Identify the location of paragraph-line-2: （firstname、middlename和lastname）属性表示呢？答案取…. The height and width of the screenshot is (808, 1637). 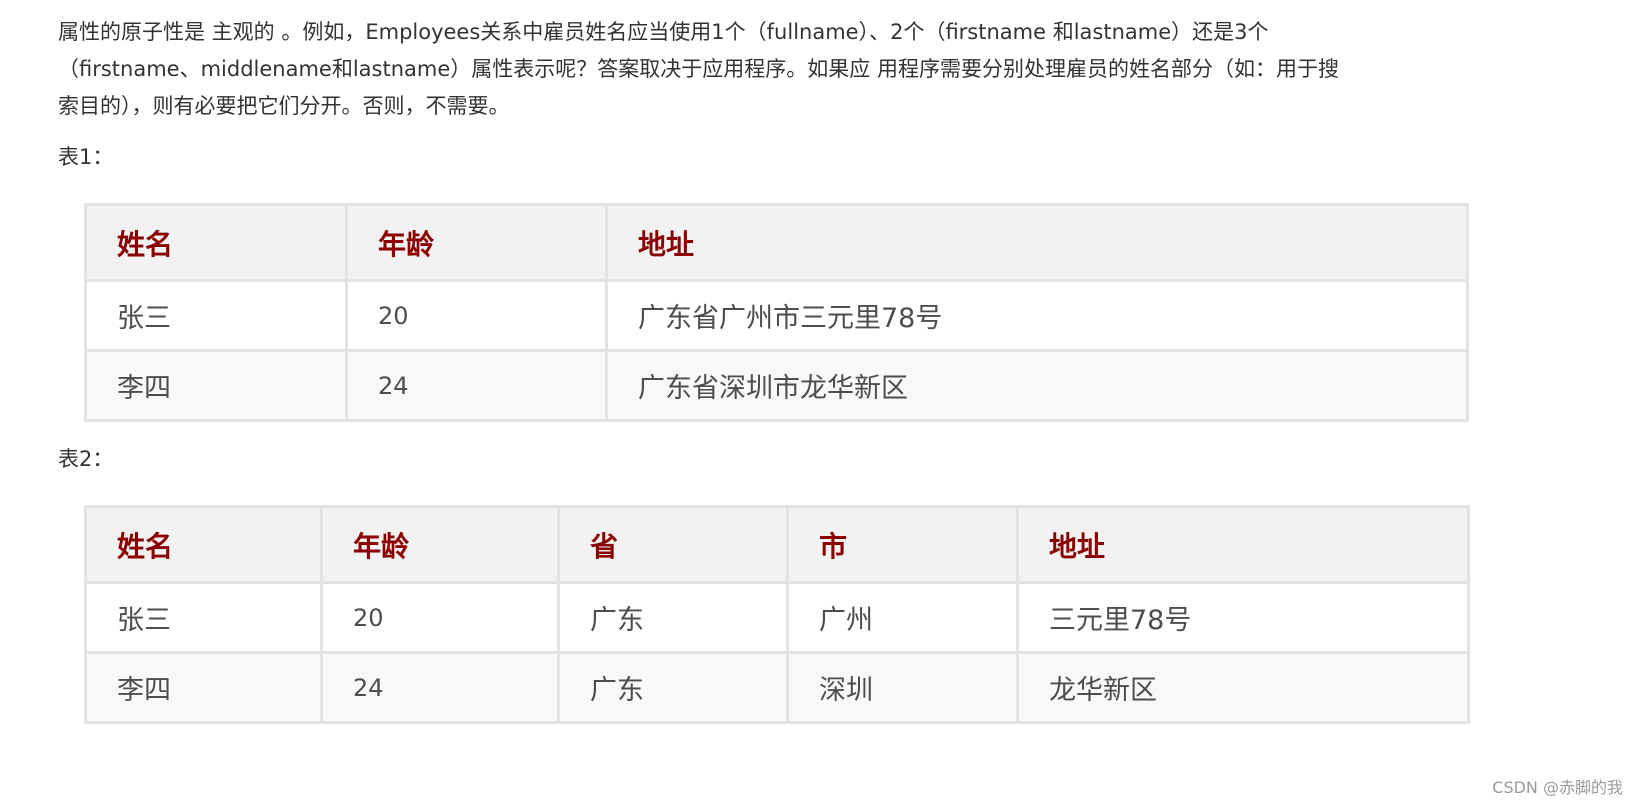
(698, 69).